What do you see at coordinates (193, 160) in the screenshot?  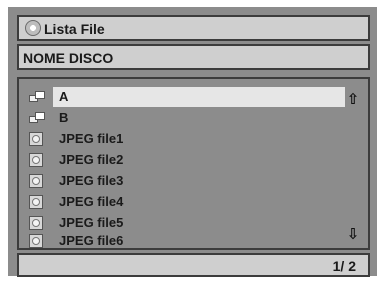 I see `list-item: JPEG file2` at bounding box center [193, 160].